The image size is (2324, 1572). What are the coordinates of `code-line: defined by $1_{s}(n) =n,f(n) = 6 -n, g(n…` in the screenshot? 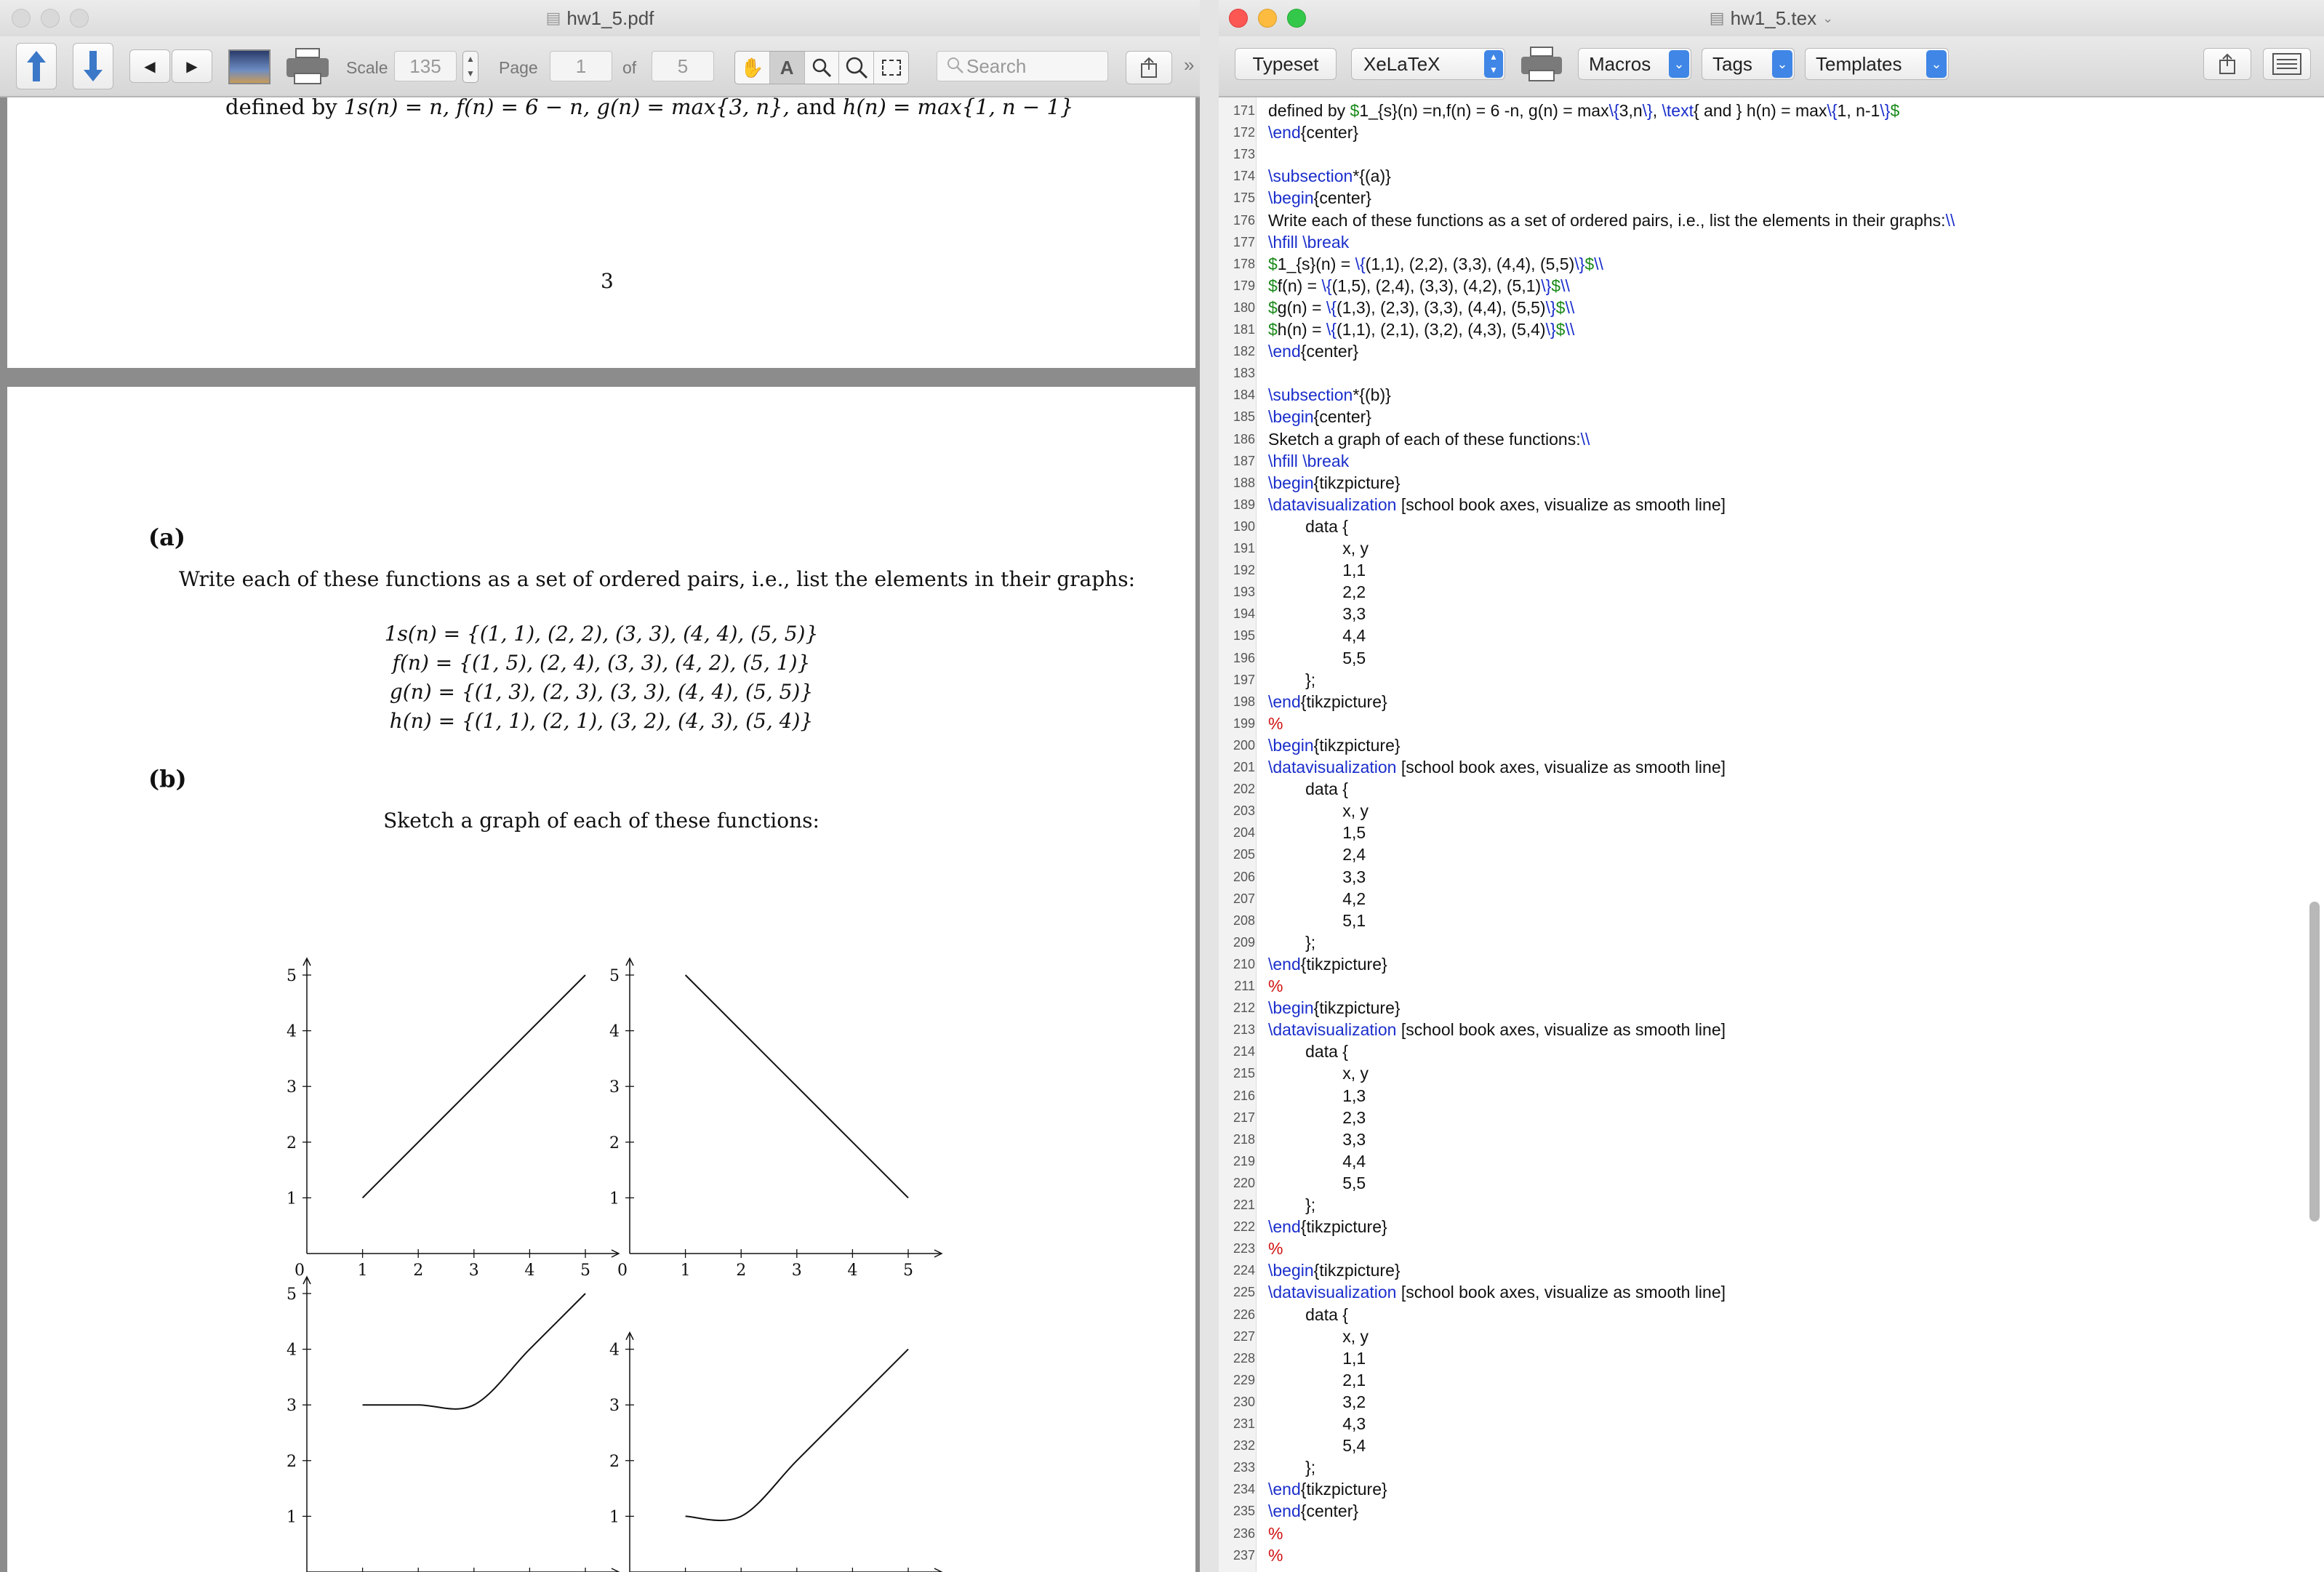 It's located at (1584, 111).